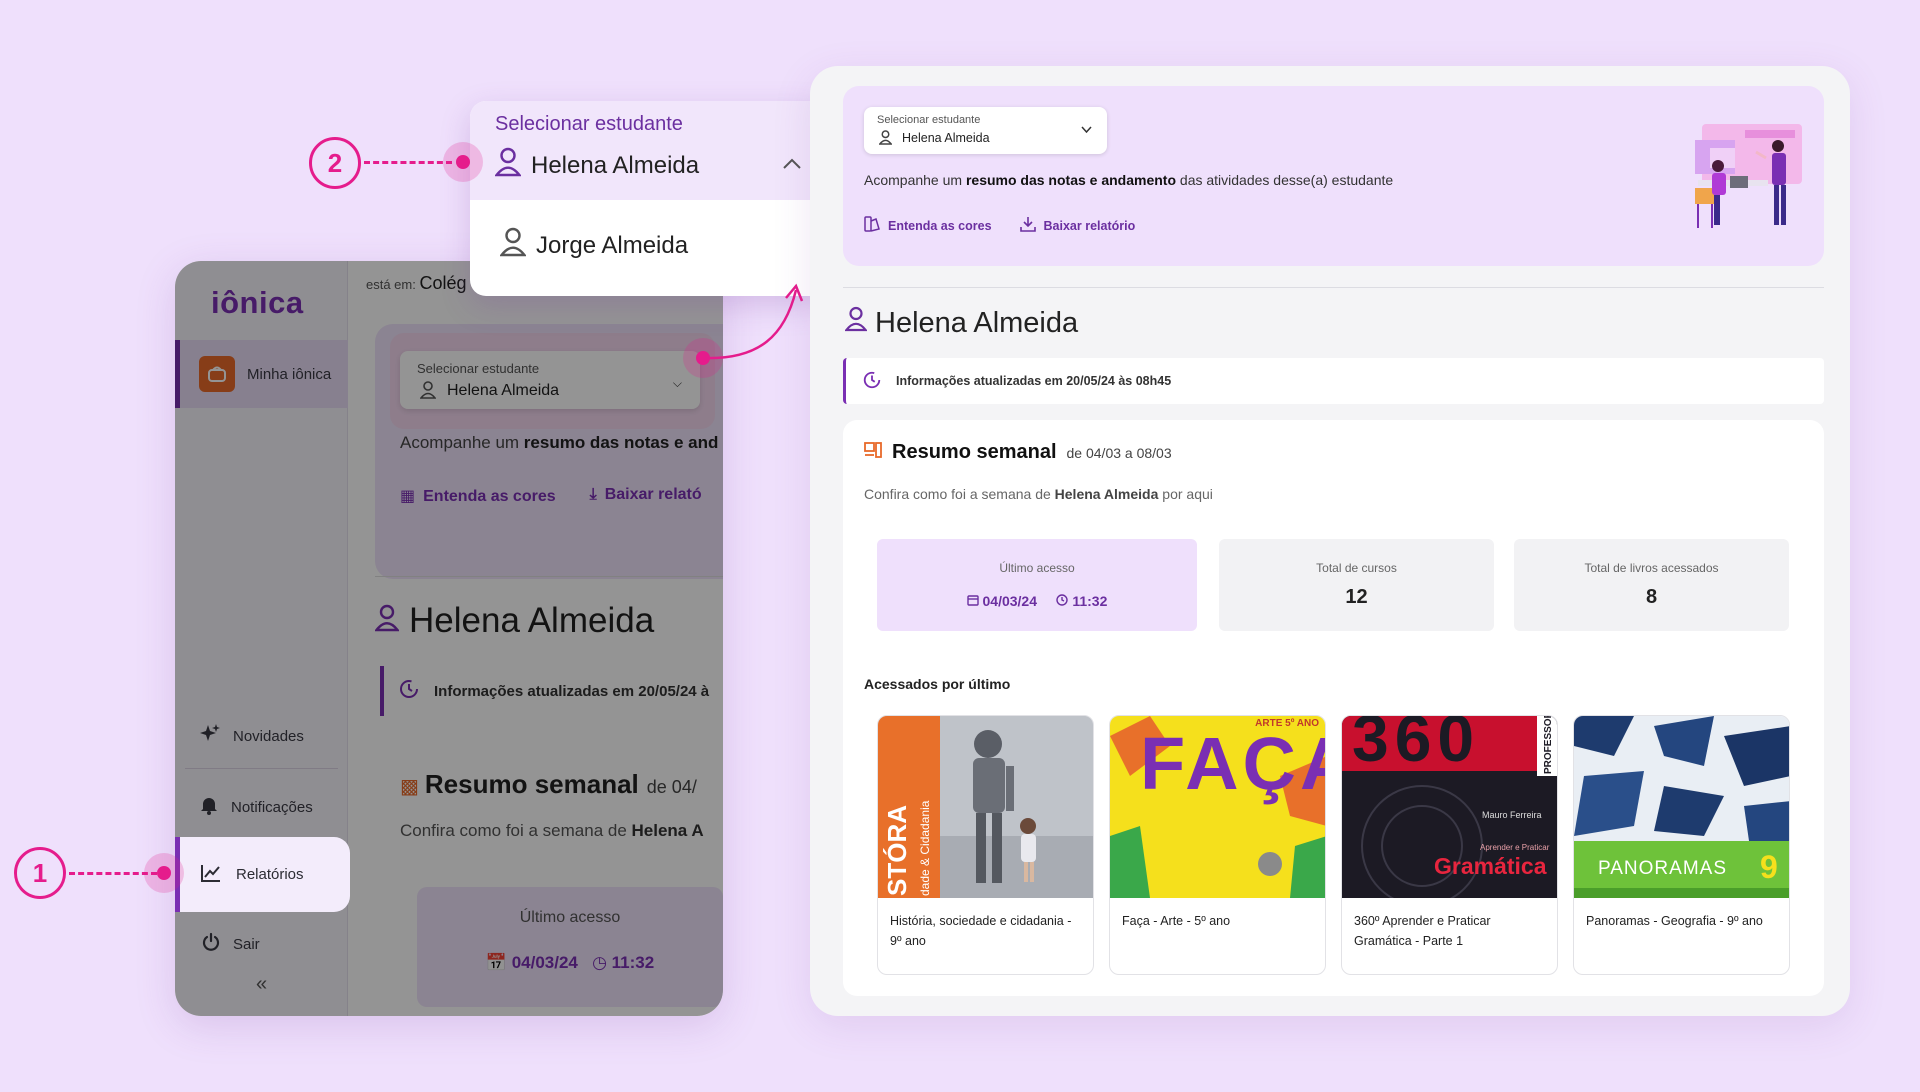  Describe the element at coordinates (1027, 225) in the screenshot. I see `download-icon` at that location.